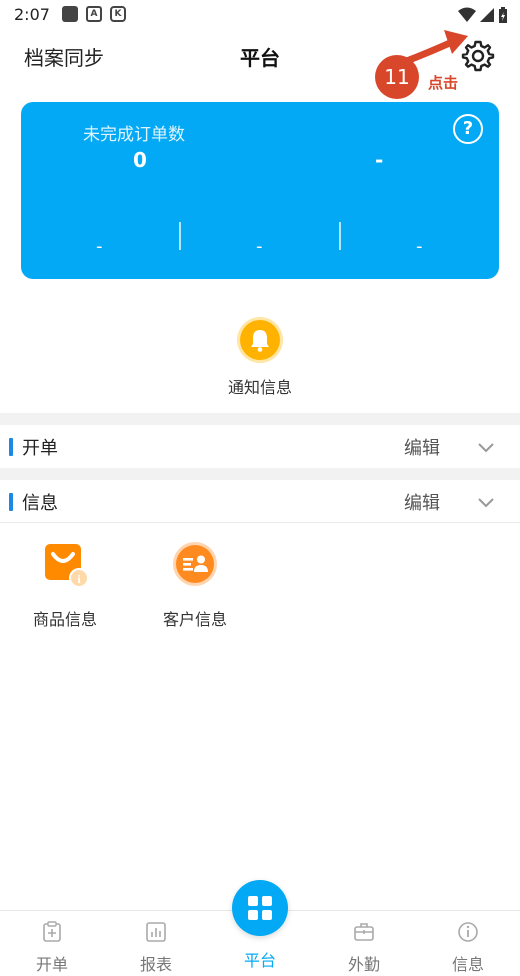 Image resolution: width=520 pixels, height=976 pixels. Describe the element at coordinates (397, 77) in the screenshot. I see `annotation-step-badge: 11` at that location.